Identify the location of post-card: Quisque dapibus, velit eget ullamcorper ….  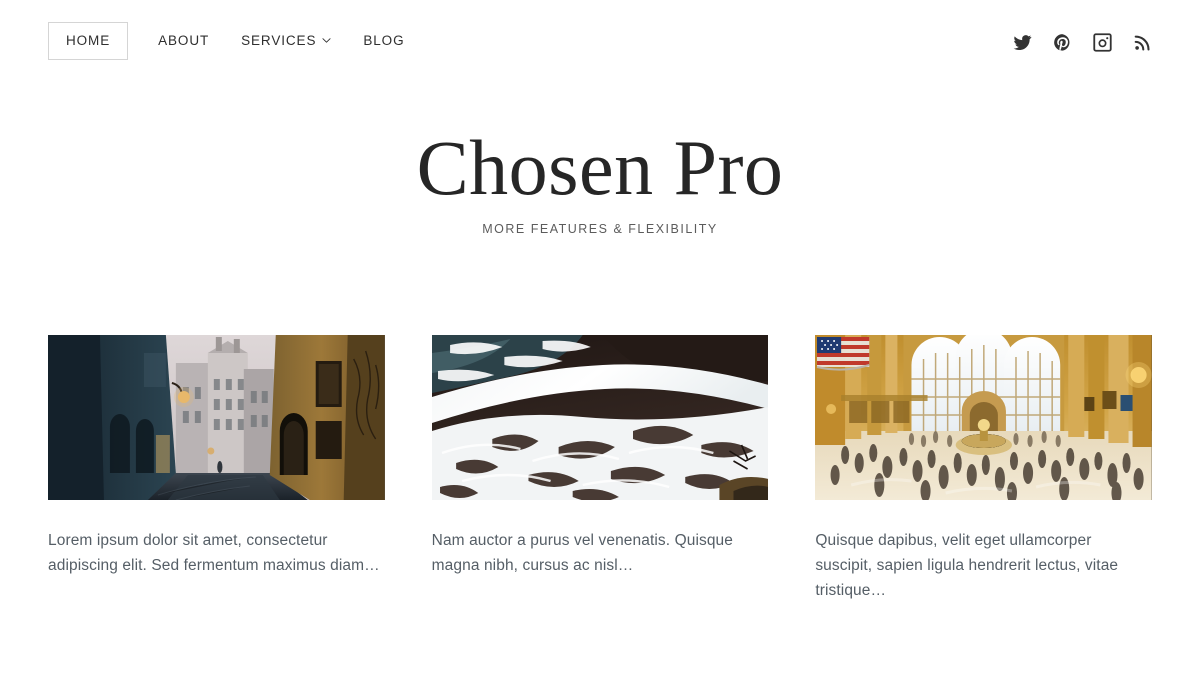
(983, 469).